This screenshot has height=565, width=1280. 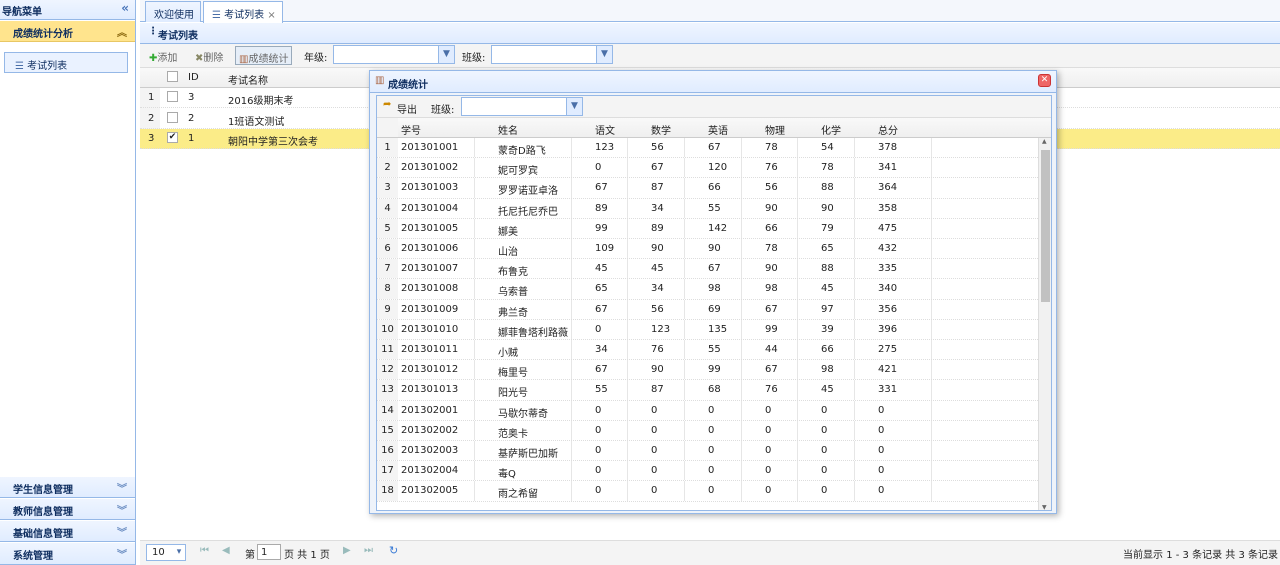 What do you see at coordinates (163, 55) in the screenshot?
I see `add-button: ✚添加` at bounding box center [163, 55].